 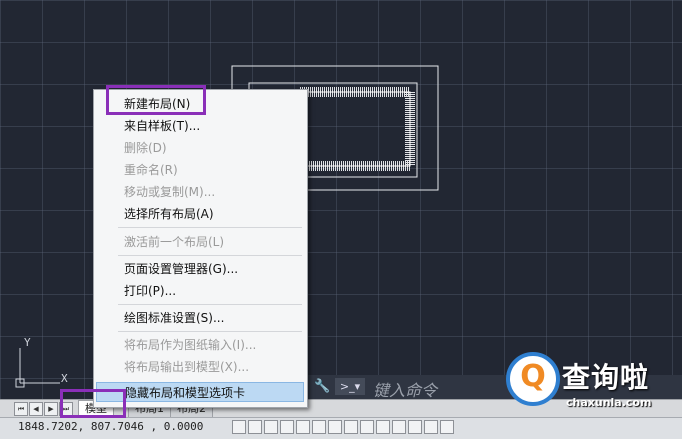 I want to click on watermark-title: 查询啦, so click(x=606, y=377).